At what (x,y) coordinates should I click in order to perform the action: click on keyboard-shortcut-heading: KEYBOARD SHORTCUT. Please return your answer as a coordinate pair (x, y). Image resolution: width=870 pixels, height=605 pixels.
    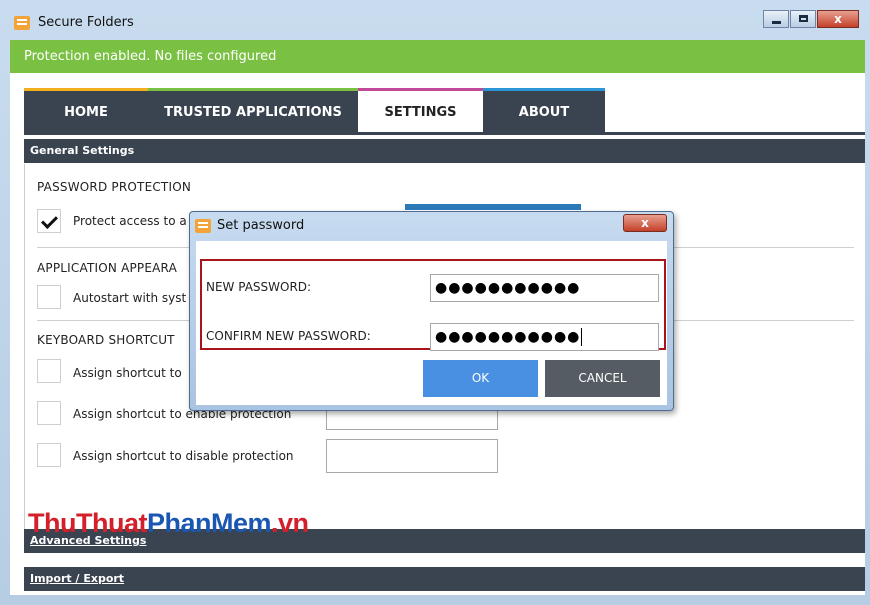
    Looking at the image, I should click on (106, 340).